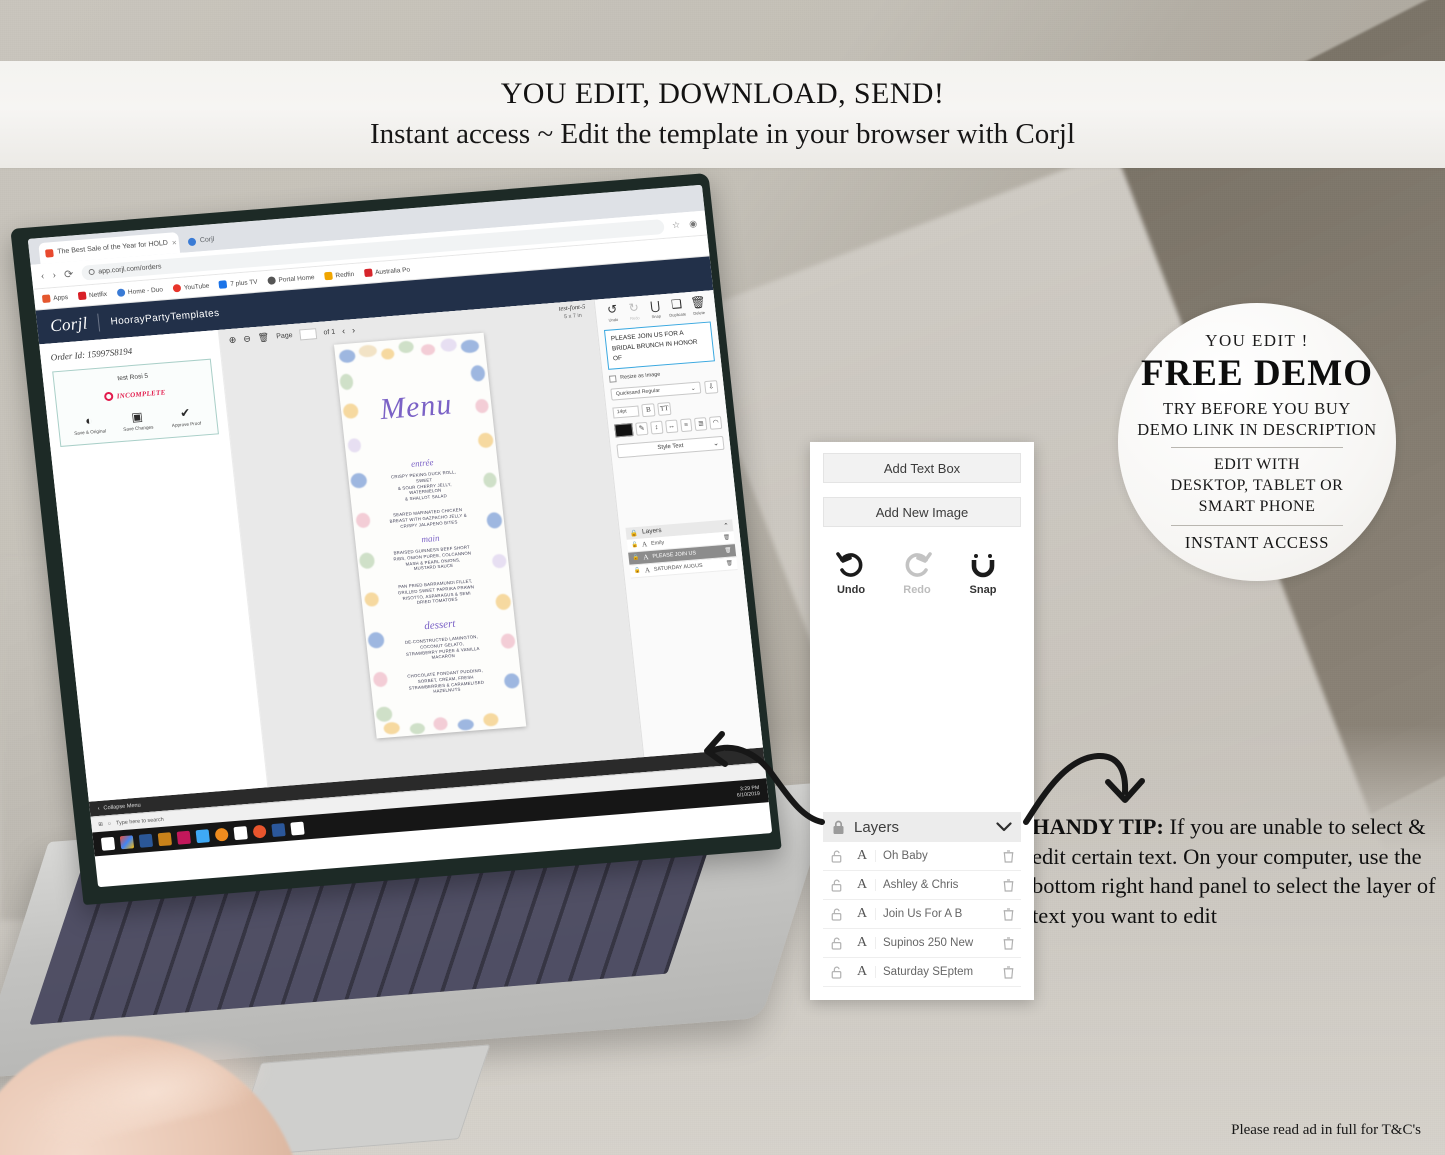 The image size is (1445, 1155). What do you see at coordinates (676, 304) in the screenshot?
I see `duplicate-icon: ❏` at bounding box center [676, 304].